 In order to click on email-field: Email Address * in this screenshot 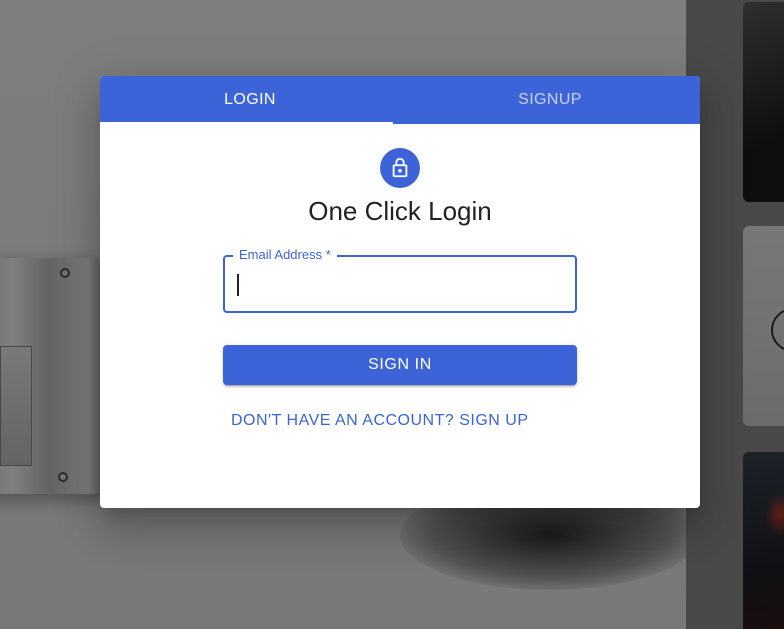, I will do `click(400, 280)`.